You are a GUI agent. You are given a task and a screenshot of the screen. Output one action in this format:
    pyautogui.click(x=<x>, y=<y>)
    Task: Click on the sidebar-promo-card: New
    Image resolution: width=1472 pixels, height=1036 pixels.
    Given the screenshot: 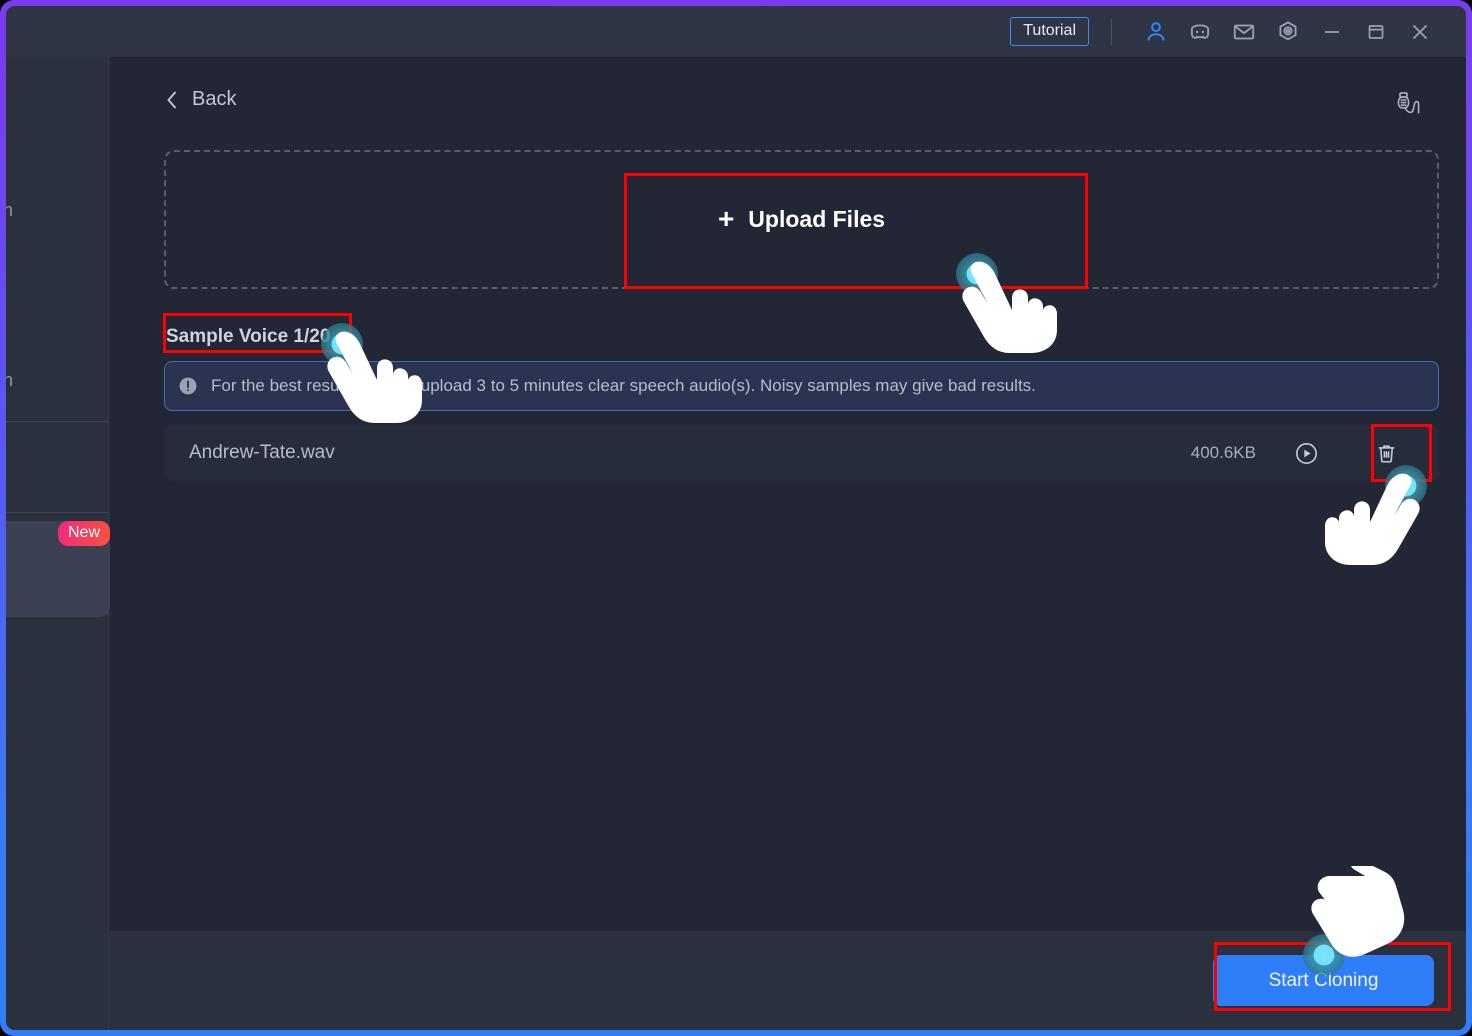 What is the action you would take?
    pyautogui.click(x=58, y=569)
    